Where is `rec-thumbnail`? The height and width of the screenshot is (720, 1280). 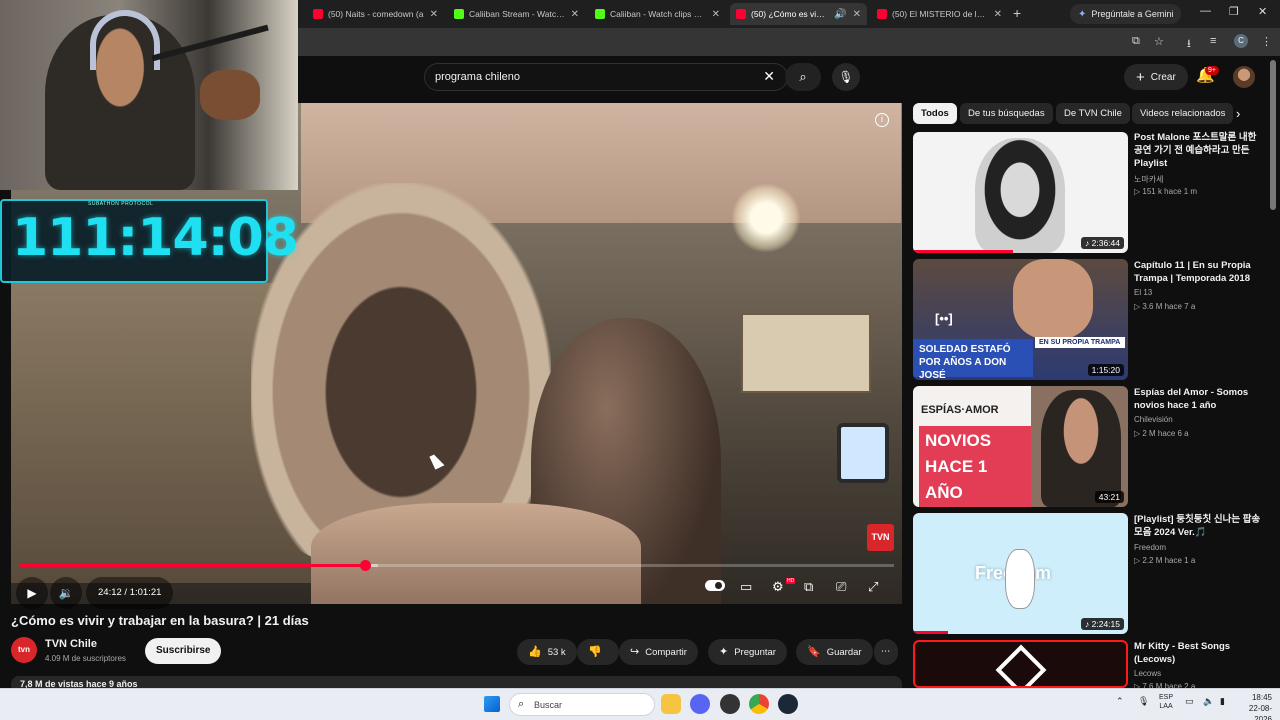 rec-thumbnail is located at coordinates (1020, 664).